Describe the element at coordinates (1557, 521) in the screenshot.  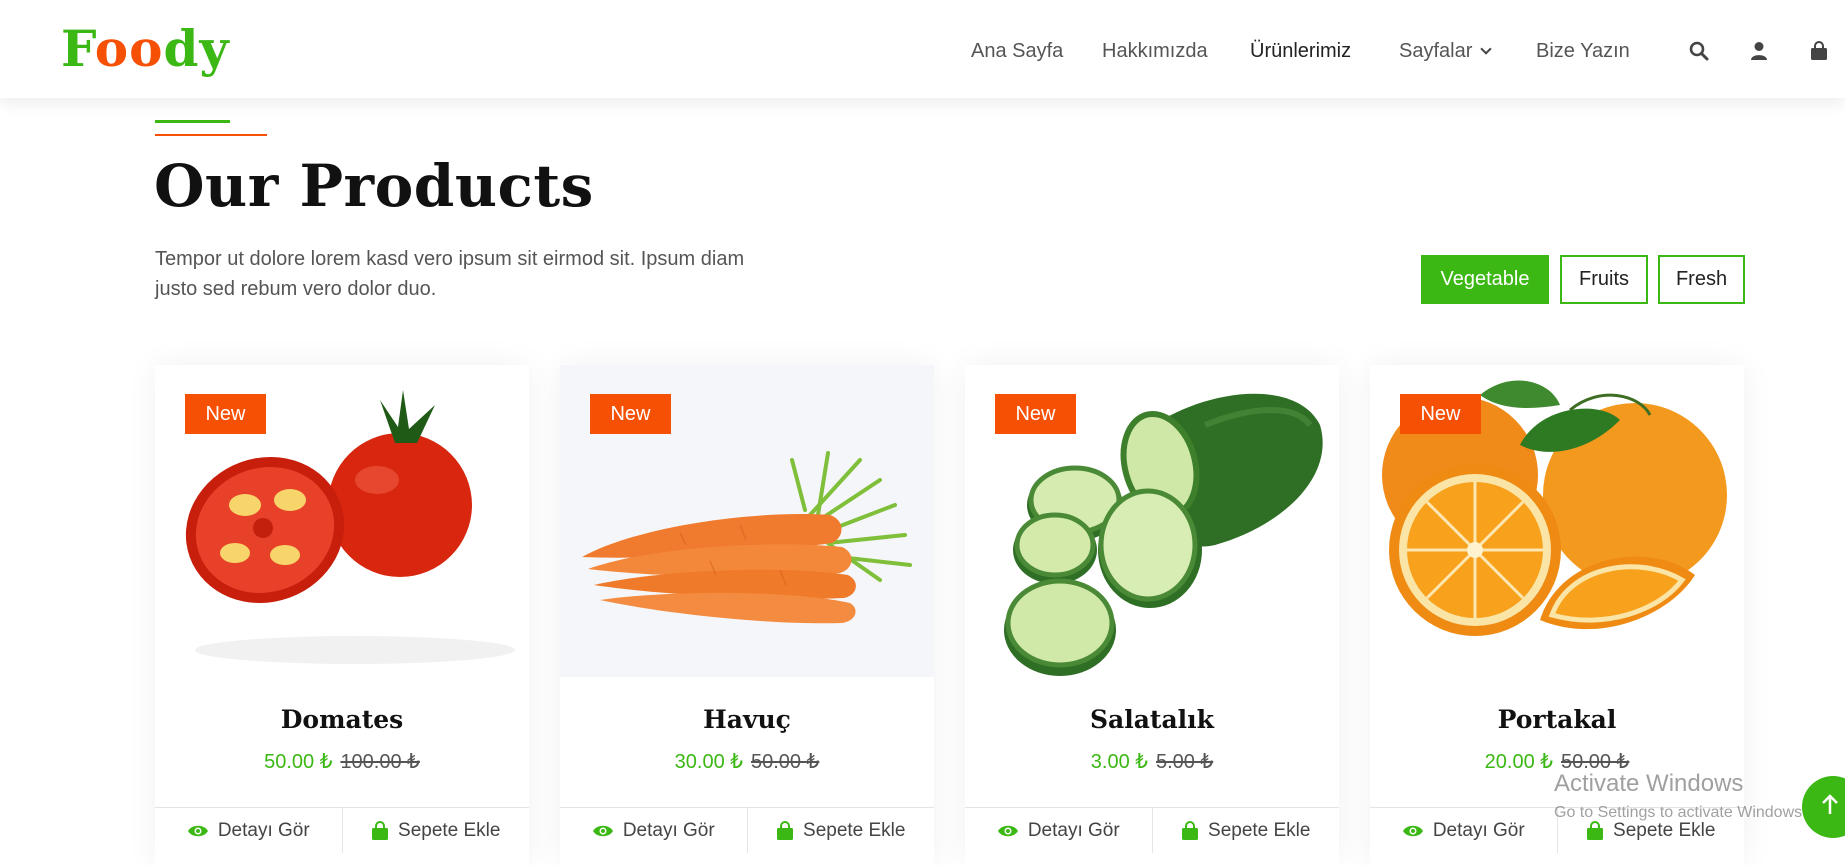
I see `product-image-orange: New` at that location.